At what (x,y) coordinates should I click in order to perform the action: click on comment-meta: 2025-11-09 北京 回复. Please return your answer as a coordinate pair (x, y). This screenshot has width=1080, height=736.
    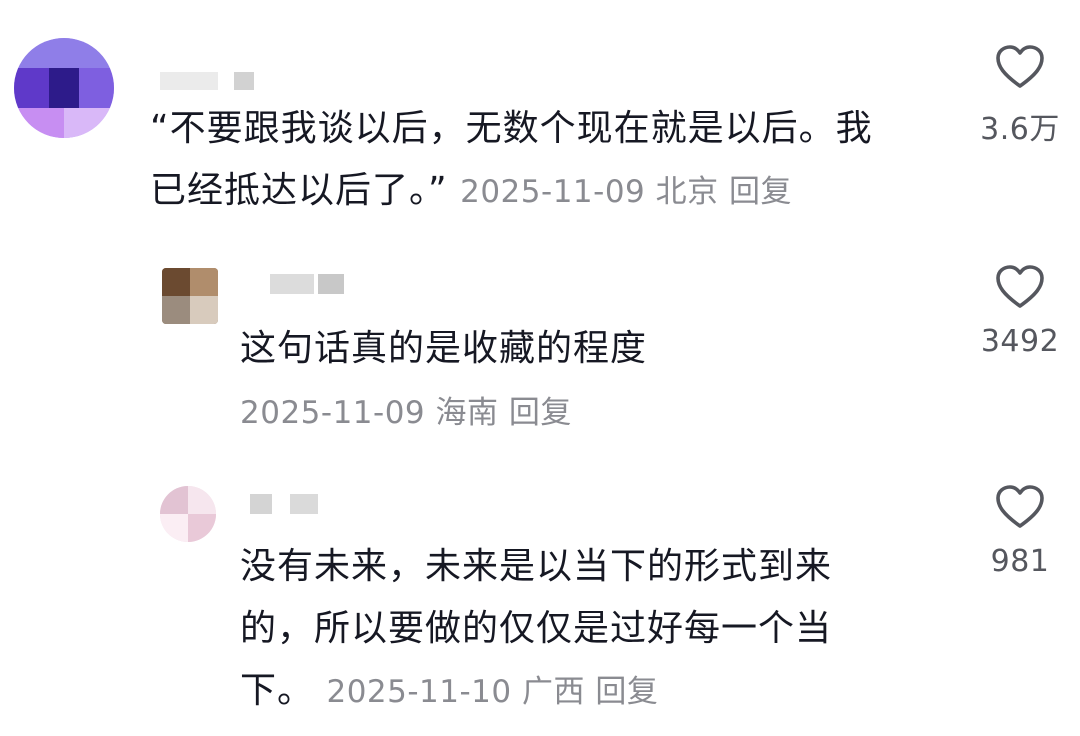
    Looking at the image, I should click on (626, 192).